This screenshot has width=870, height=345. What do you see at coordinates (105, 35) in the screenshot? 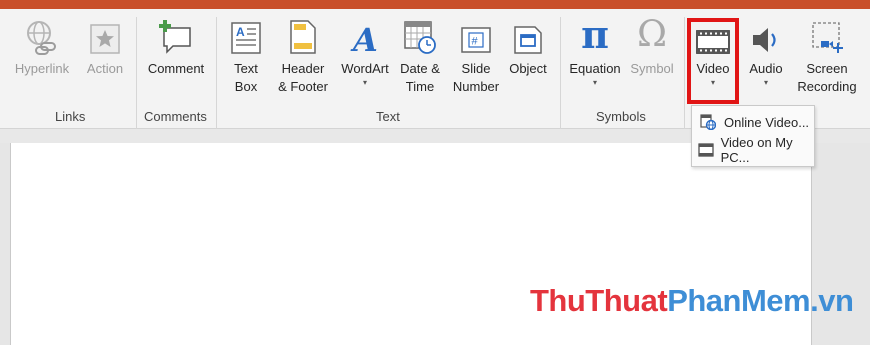
I see `action-star-icon` at bounding box center [105, 35].